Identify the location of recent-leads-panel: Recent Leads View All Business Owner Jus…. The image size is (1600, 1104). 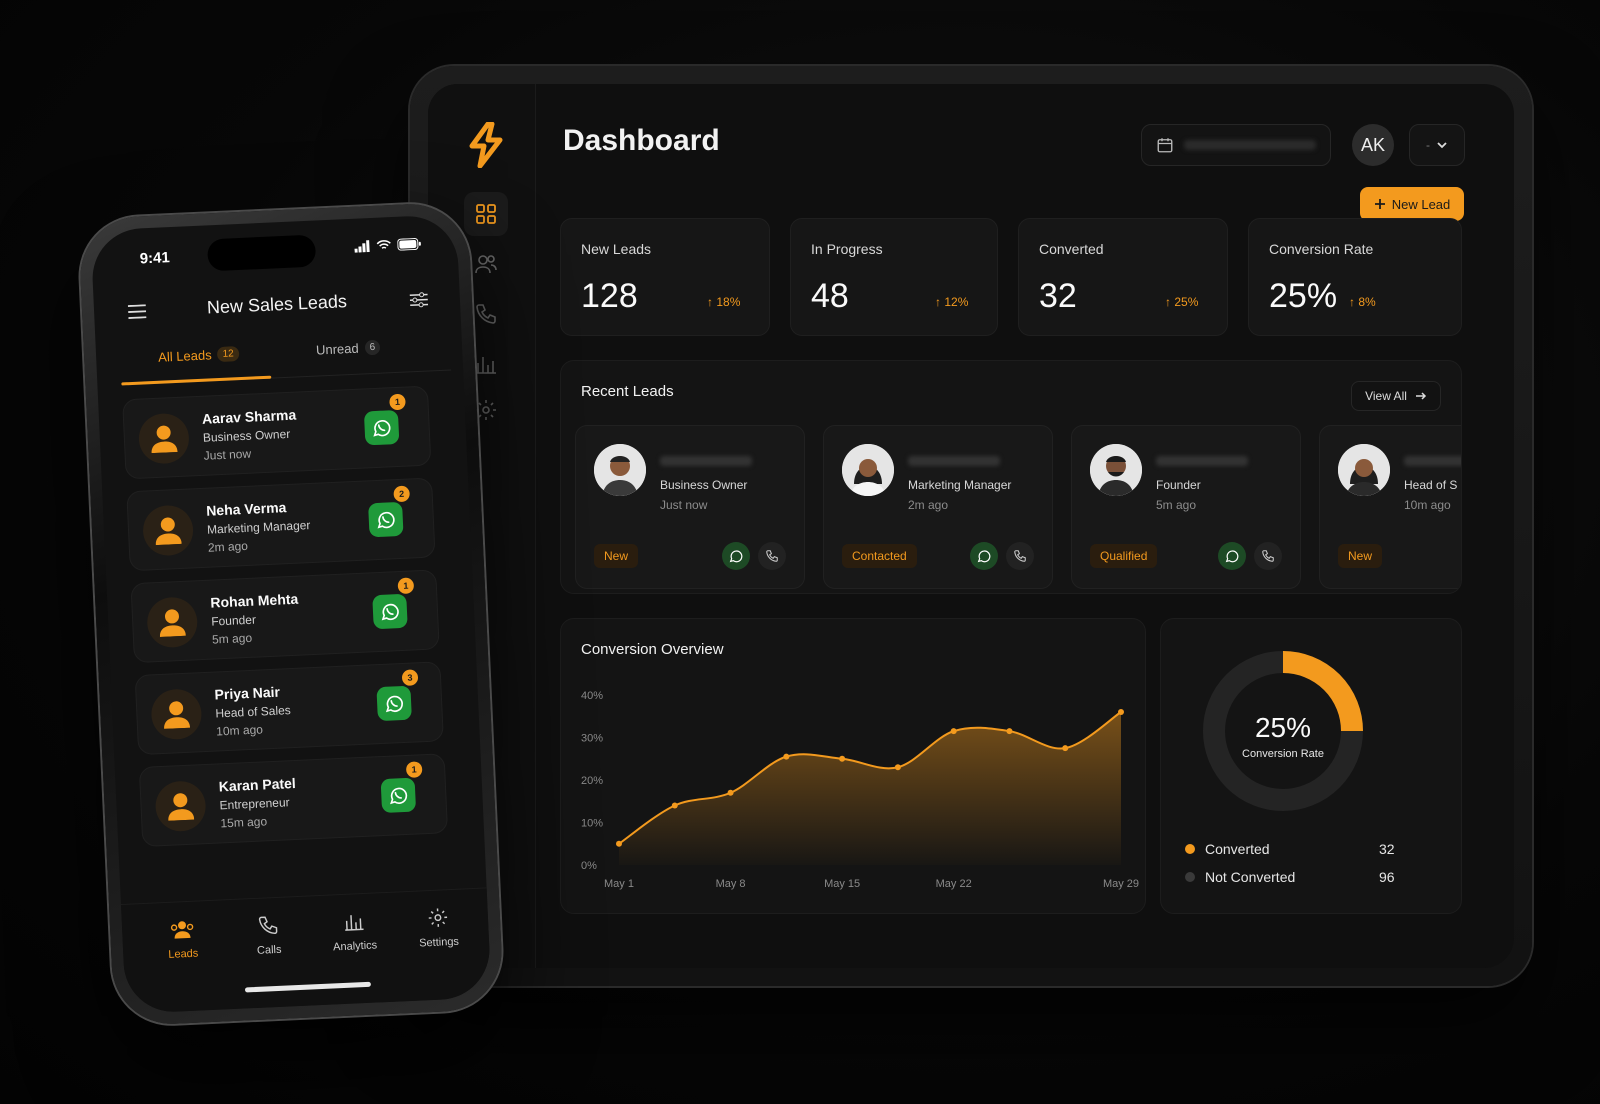
(1011, 477).